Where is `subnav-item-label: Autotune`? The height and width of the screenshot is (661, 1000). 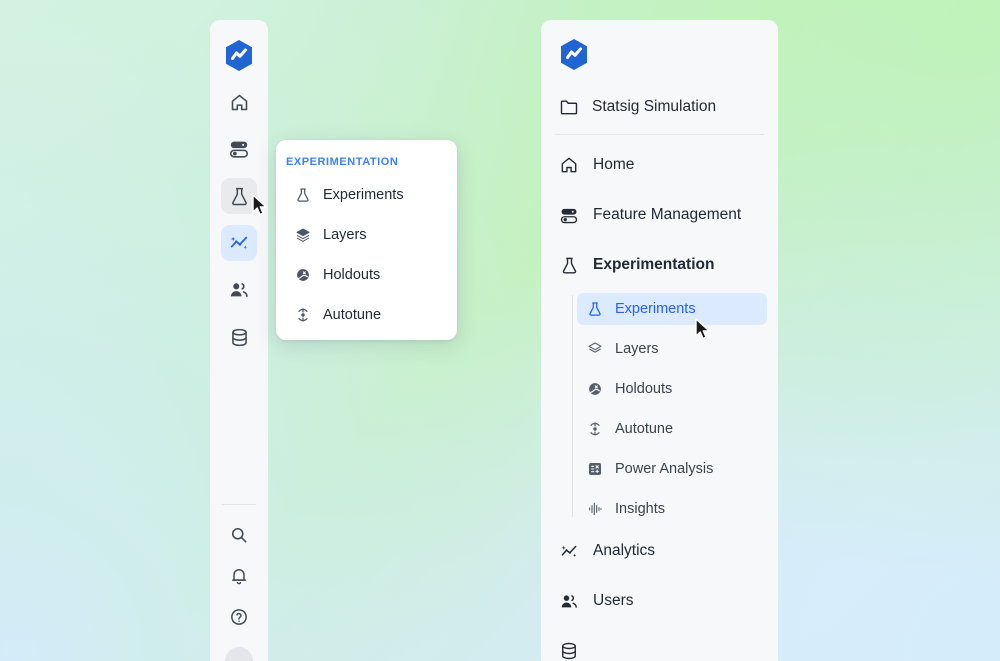 subnav-item-label: Autotune is located at coordinates (644, 429).